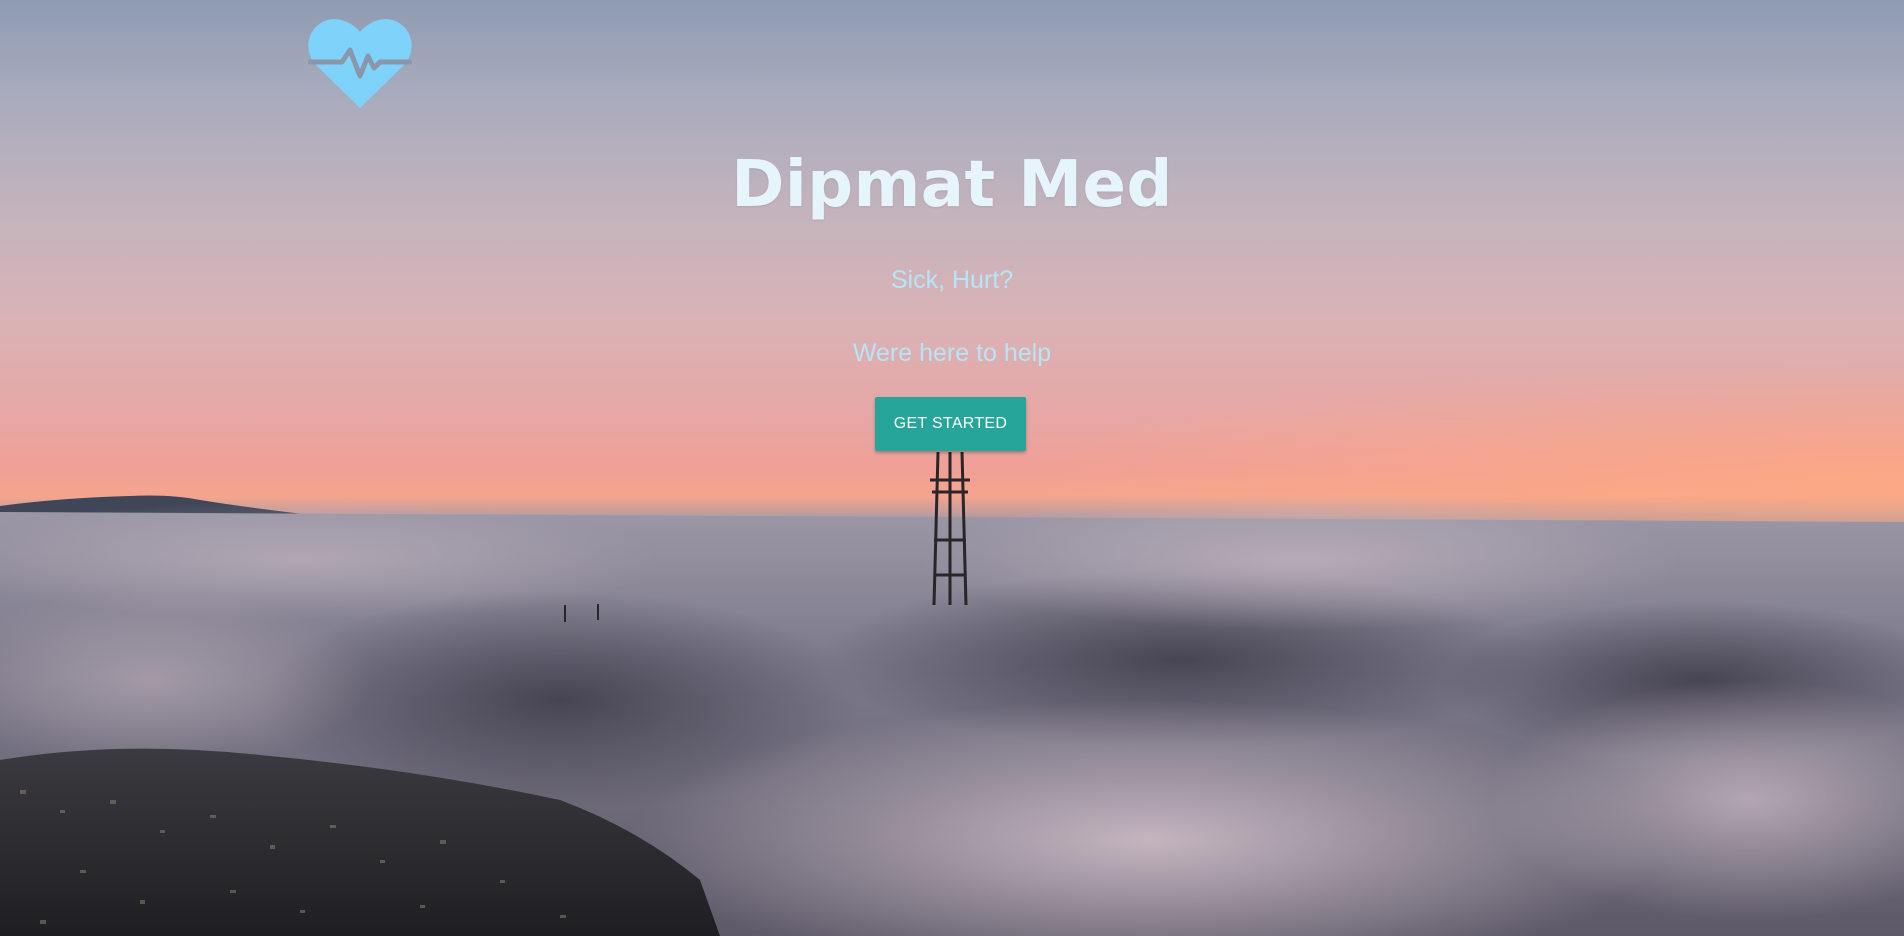 The height and width of the screenshot is (936, 1904). Describe the element at coordinates (360, 63) in the screenshot. I see `heart-pulse-icon` at that location.